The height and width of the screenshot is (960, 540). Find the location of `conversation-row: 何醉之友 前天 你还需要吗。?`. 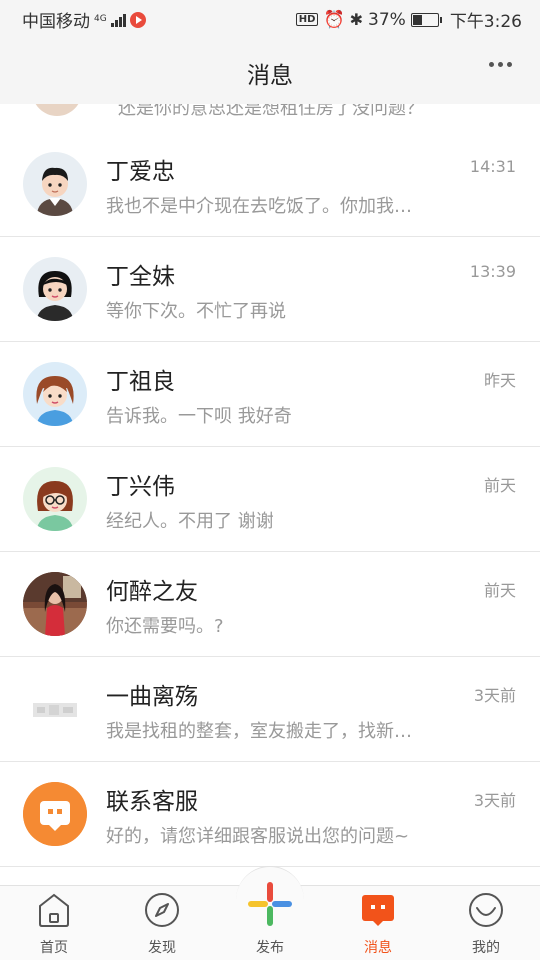

conversation-row: 何醉之友 前天 你还需要吗。? is located at coordinates (270, 604).